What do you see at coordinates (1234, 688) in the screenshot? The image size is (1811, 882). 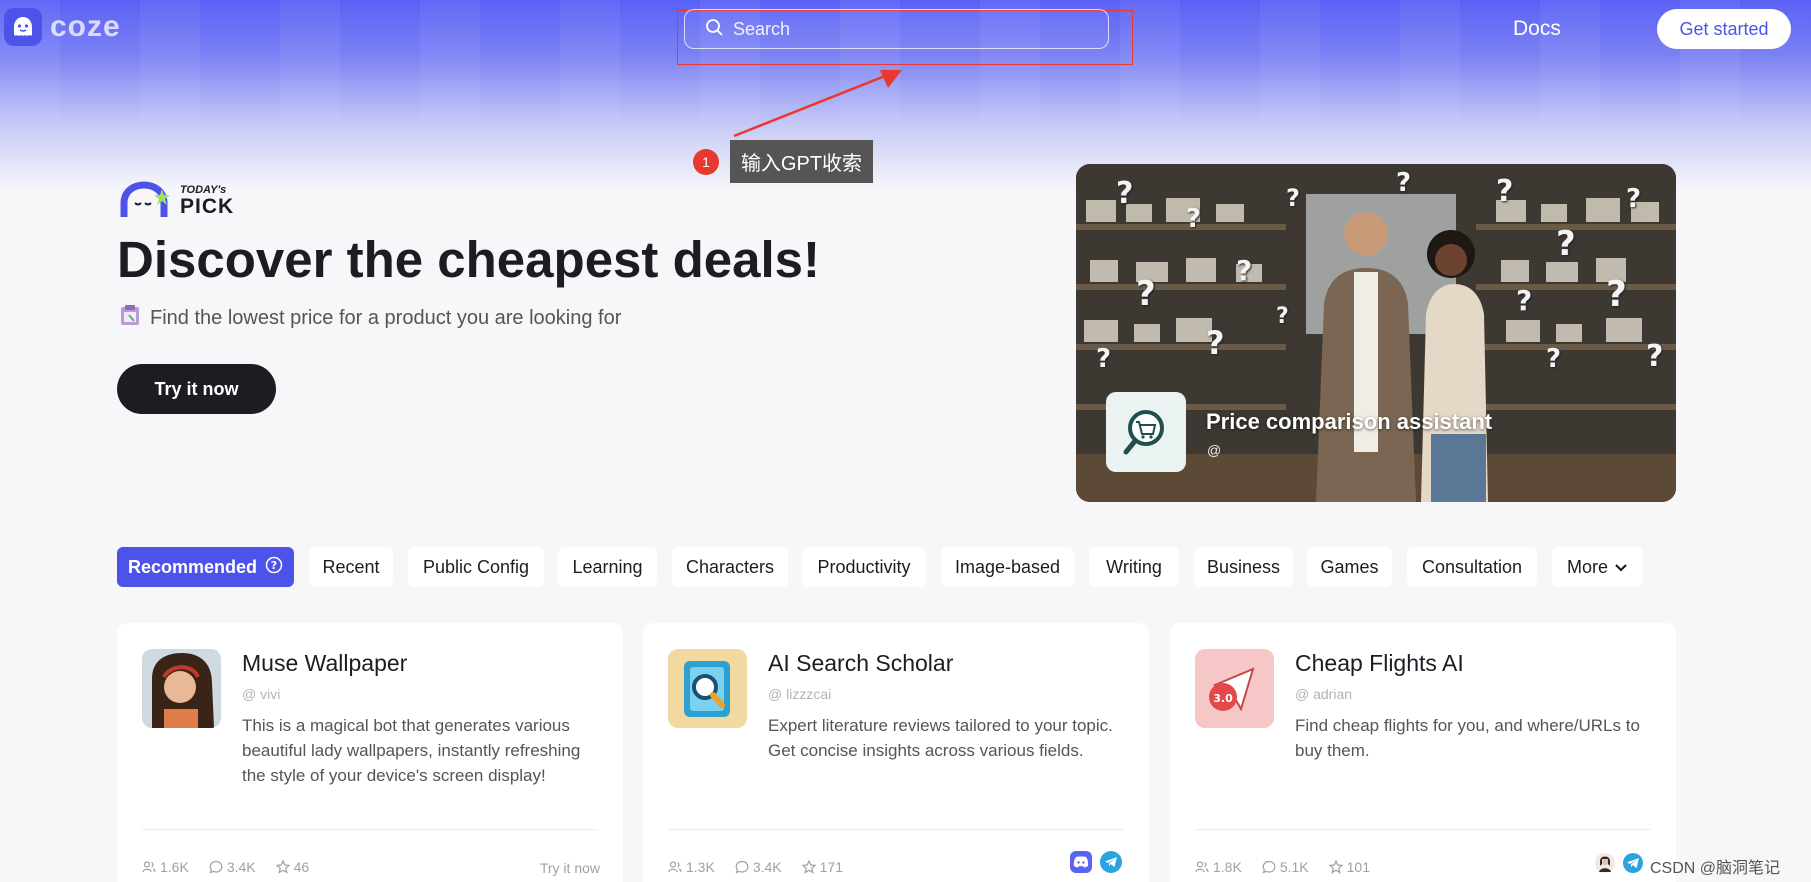 I see `cheap-flights-avatar: 3.0` at bounding box center [1234, 688].